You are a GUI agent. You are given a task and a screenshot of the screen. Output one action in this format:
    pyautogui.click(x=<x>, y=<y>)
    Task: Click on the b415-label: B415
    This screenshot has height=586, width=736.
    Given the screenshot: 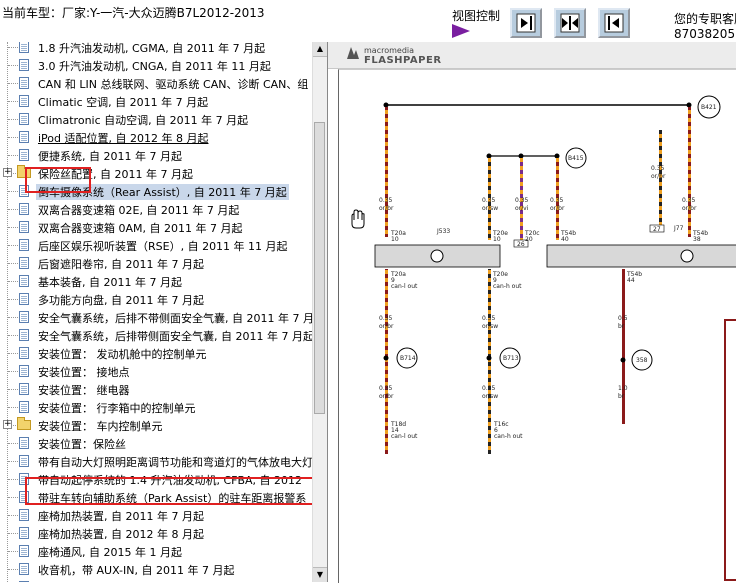 What is the action you would take?
    pyautogui.click(x=576, y=158)
    